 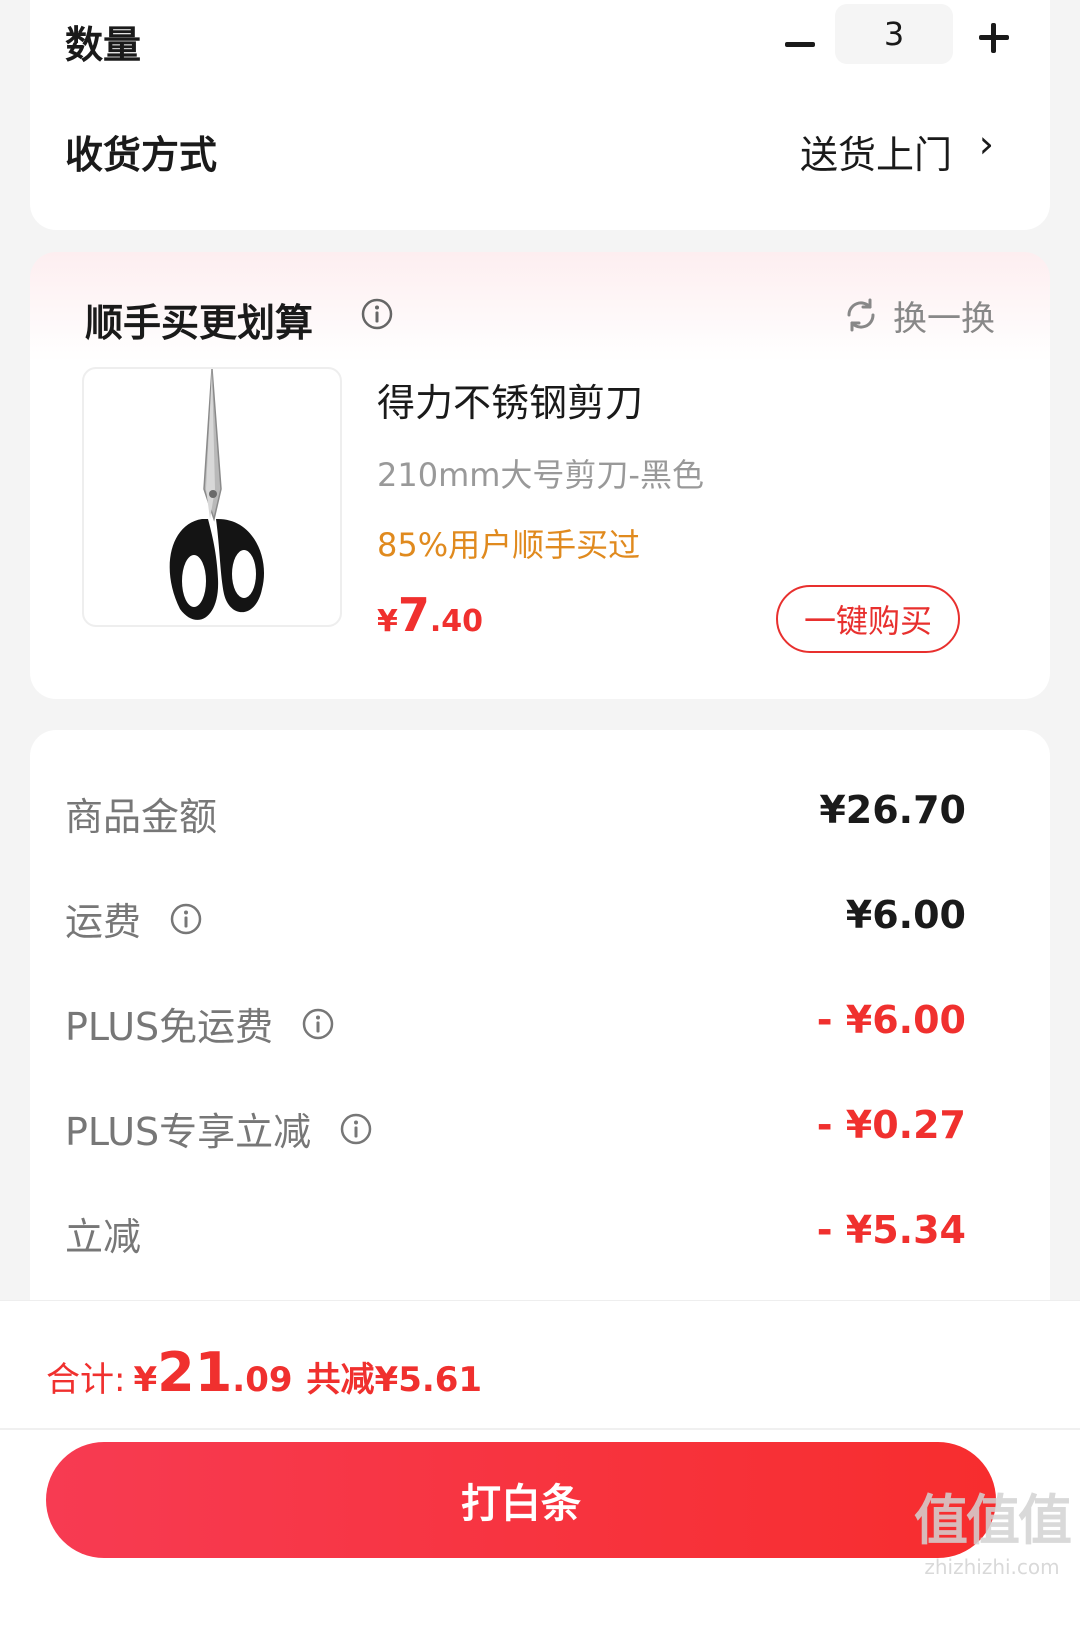 I want to click on fee-row: PLUS专享立减 - ¥0.27, so click(x=540, y=1125).